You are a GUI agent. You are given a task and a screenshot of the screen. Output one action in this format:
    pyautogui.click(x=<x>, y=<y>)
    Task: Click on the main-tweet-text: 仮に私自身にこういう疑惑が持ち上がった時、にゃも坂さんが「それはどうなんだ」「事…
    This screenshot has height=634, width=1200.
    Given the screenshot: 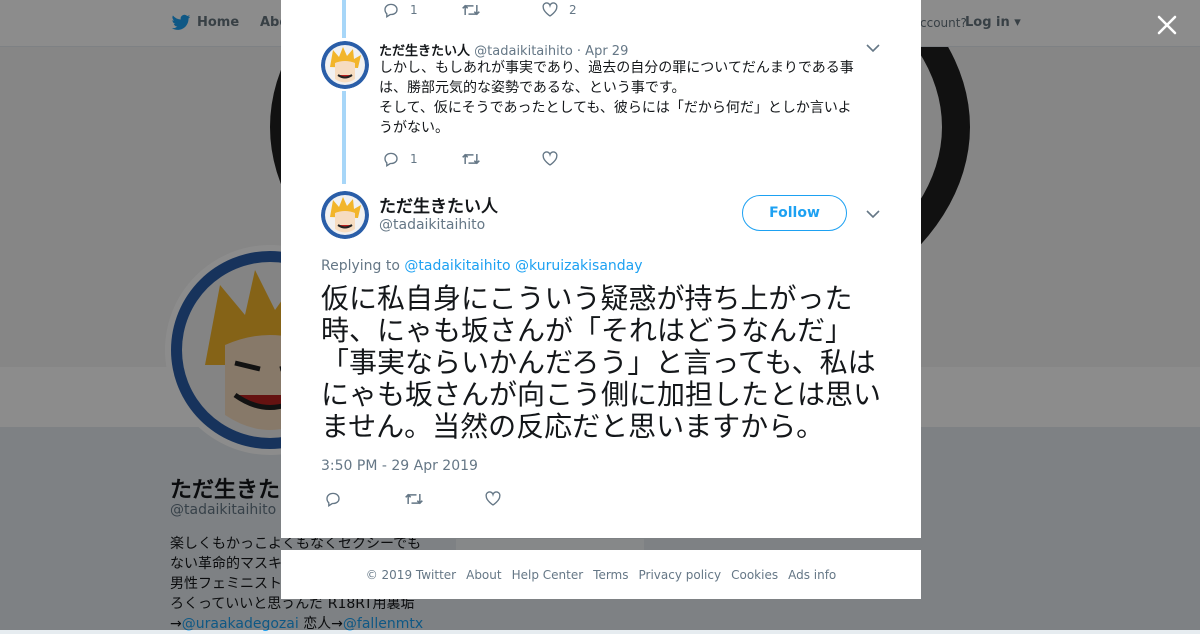 What is the action you would take?
    pyautogui.click(x=601, y=362)
    